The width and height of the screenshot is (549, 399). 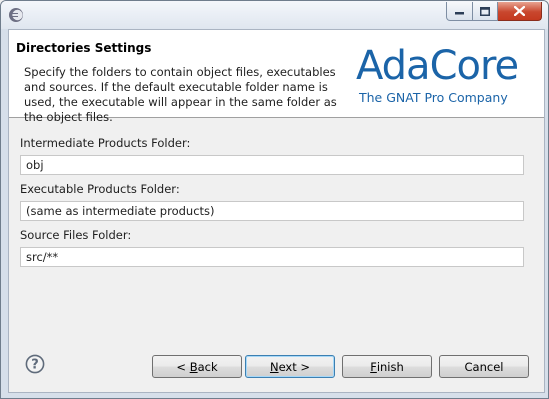 What do you see at coordinates (272, 257) in the screenshot?
I see `source-folder-input: src/**` at bounding box center [272, 257].